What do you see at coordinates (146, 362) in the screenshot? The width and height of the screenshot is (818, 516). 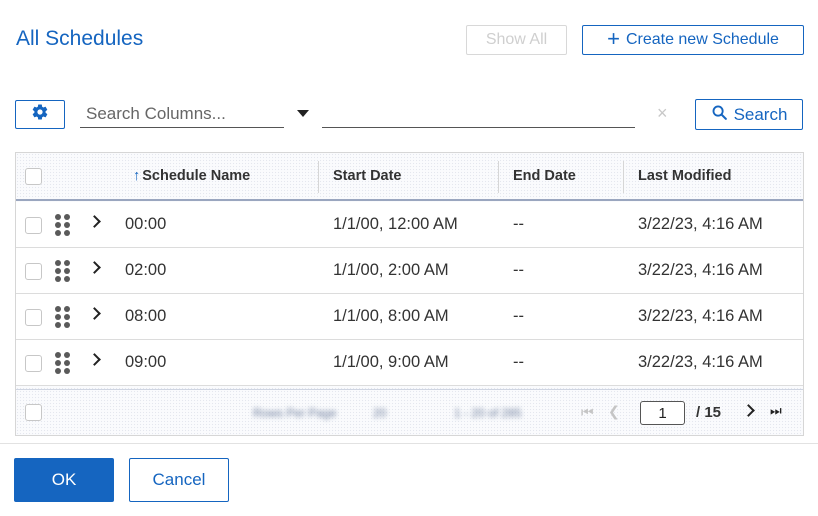 I see `schedule-name-cell: 09:00` at bounding box center [146, 362].